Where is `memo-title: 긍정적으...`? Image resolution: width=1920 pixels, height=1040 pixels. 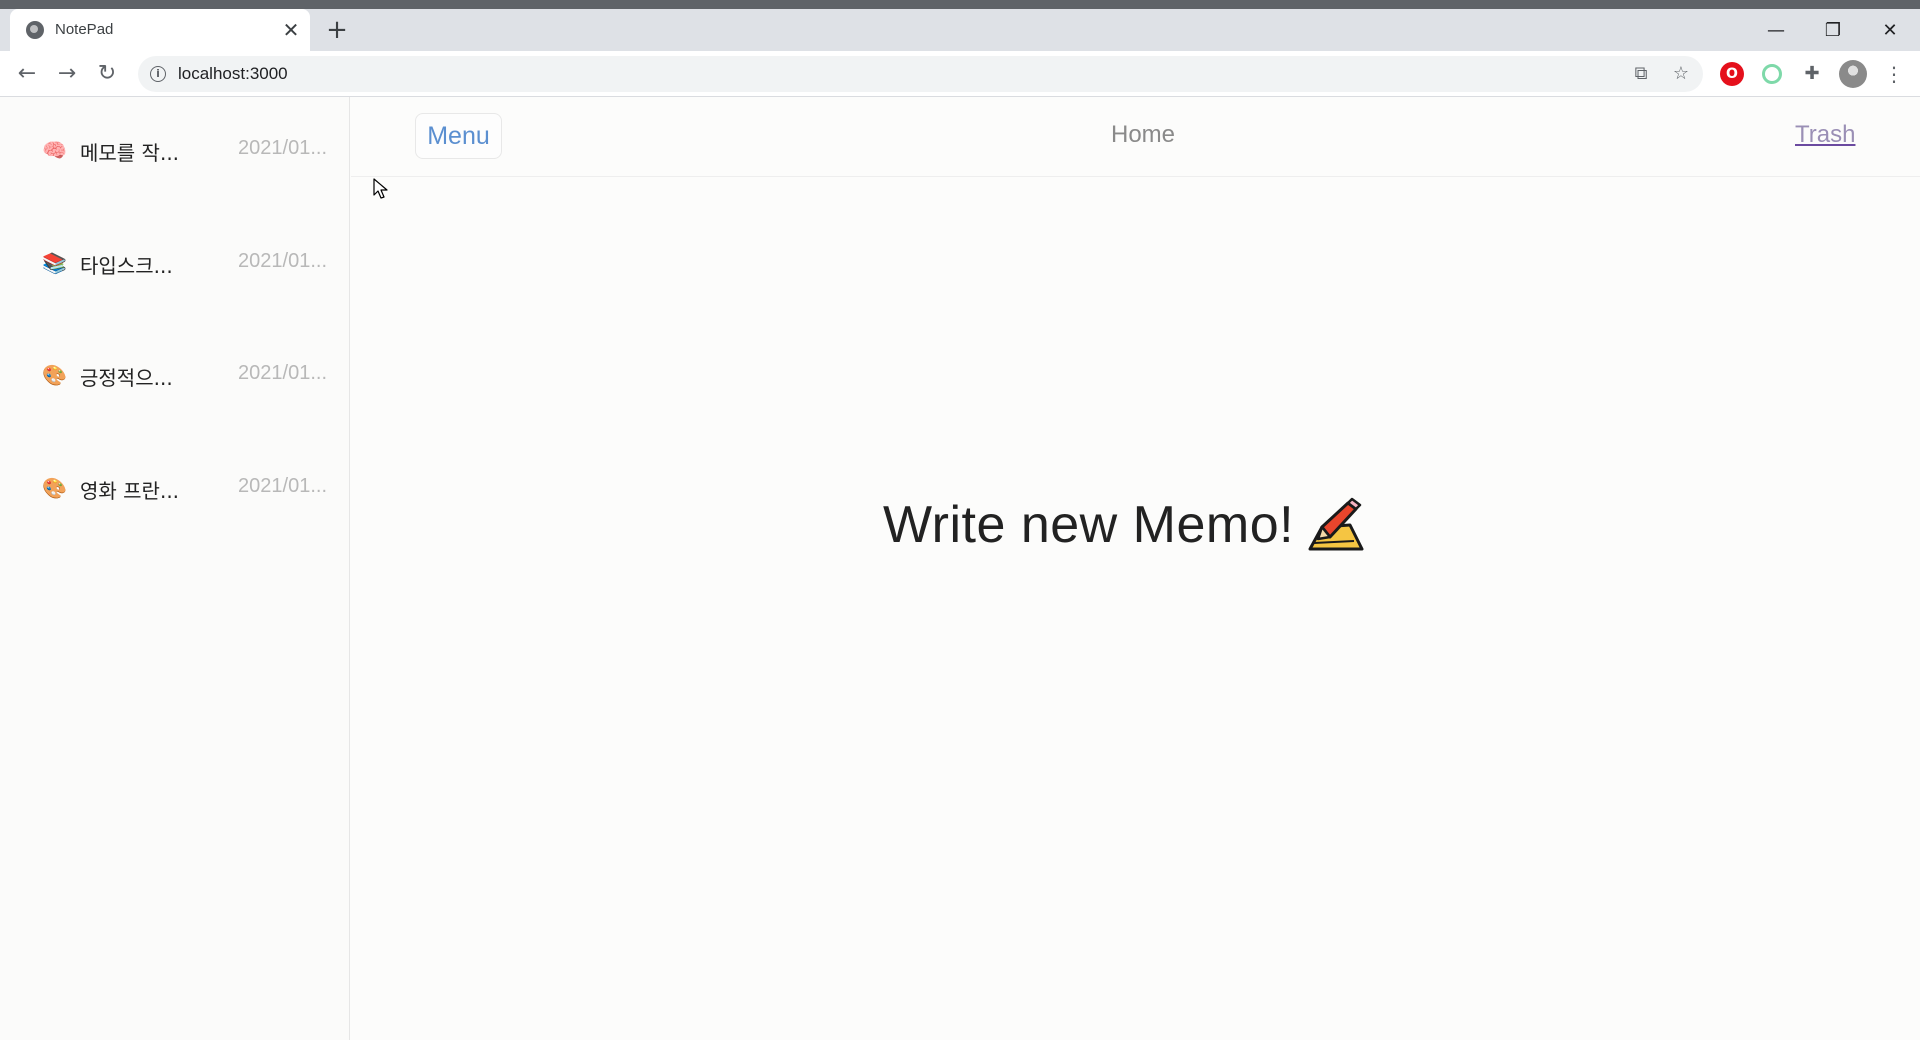
memo-title: 긍정적으... is located at coordinates (126, 378).